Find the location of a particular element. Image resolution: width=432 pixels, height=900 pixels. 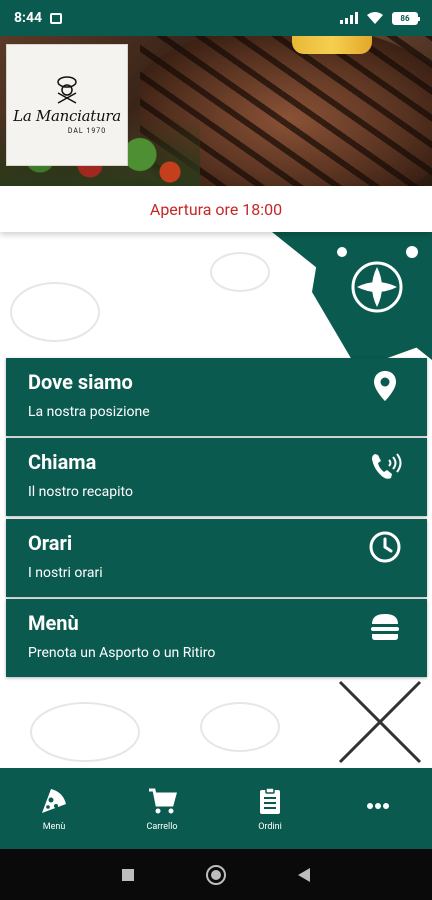

nav-item-menu: Menù is located at coordinates (54, 808).